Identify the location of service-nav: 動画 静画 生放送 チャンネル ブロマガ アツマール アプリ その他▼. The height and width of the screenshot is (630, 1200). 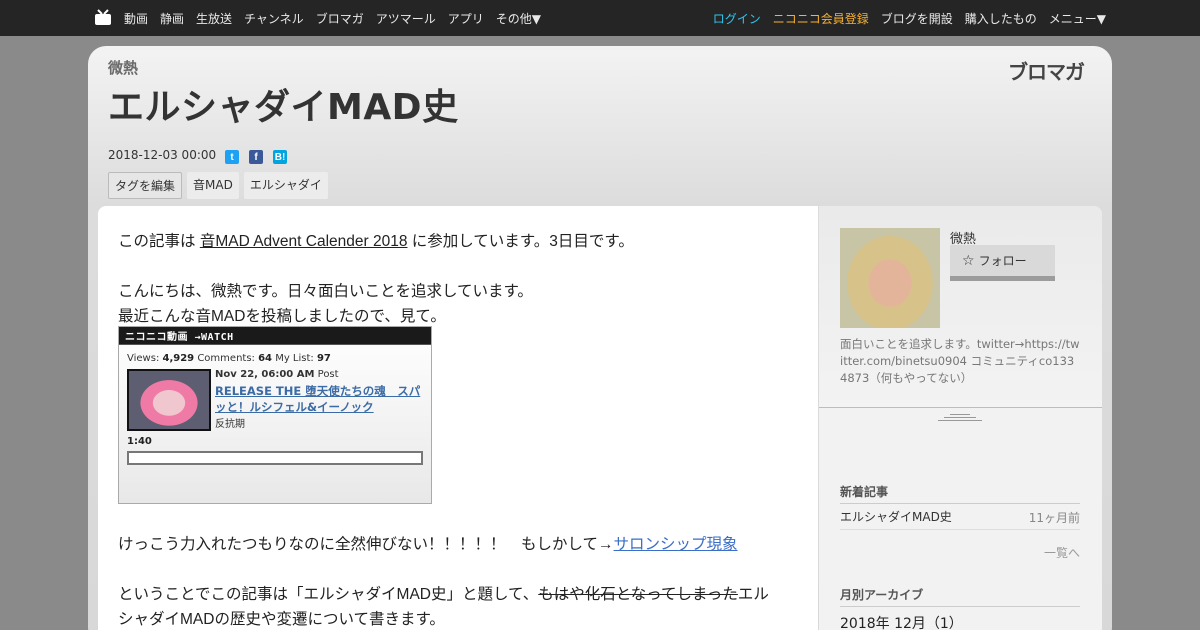
(338, 18).